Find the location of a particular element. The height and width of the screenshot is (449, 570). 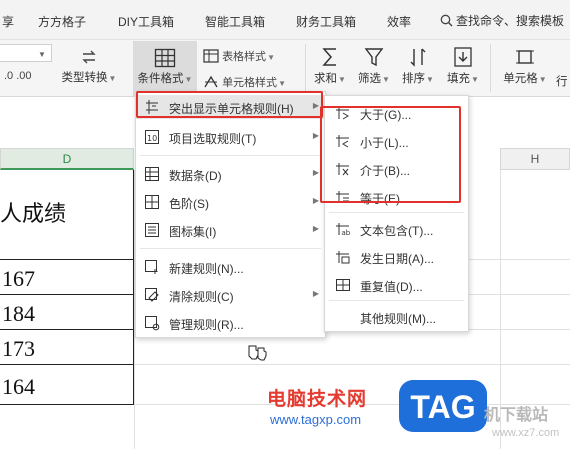

menu-item-color-scales: 色阶(S) ▶ is located at coordinates (230, 202).